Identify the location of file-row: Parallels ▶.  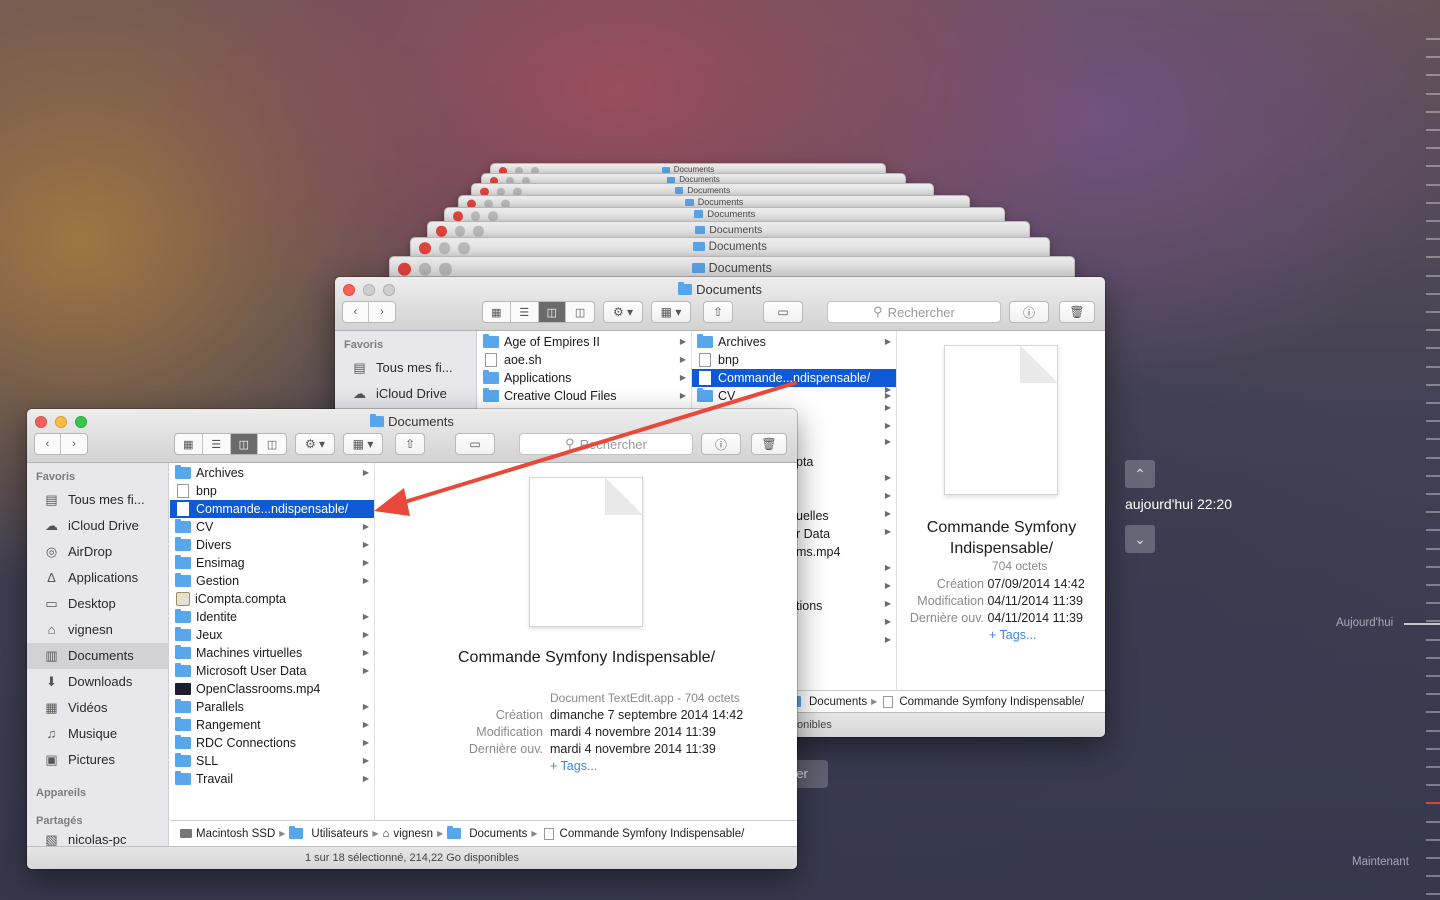
(272, 707).